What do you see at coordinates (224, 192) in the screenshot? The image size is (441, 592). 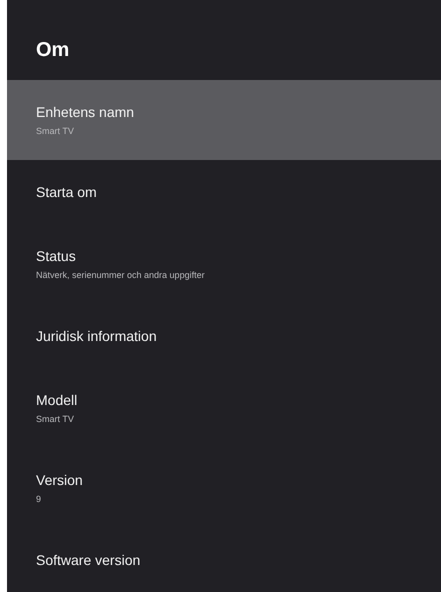 I see `settings-item: Starta om` at bounding box center [224, 192].